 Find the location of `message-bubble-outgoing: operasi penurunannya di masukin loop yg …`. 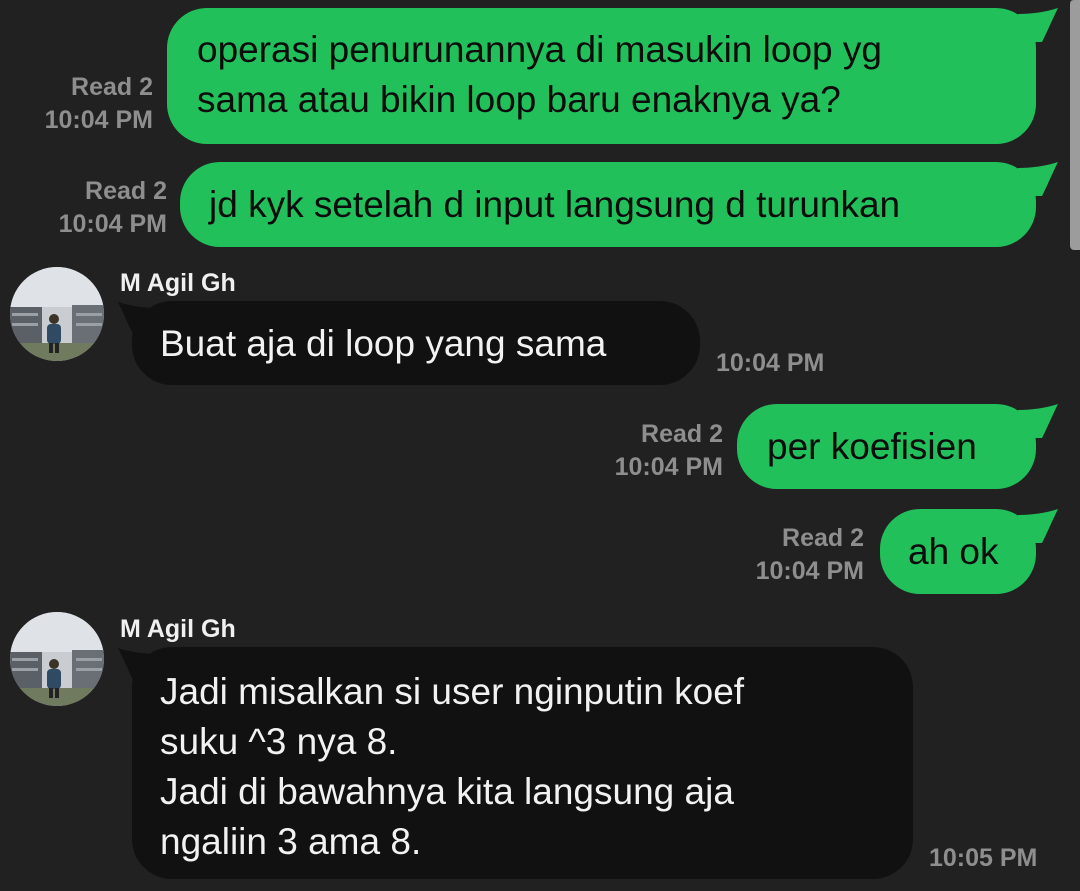

message-bubble-outgoing: operasi penurunannya di masukin loop yg … is located at coordinates (601, 76).